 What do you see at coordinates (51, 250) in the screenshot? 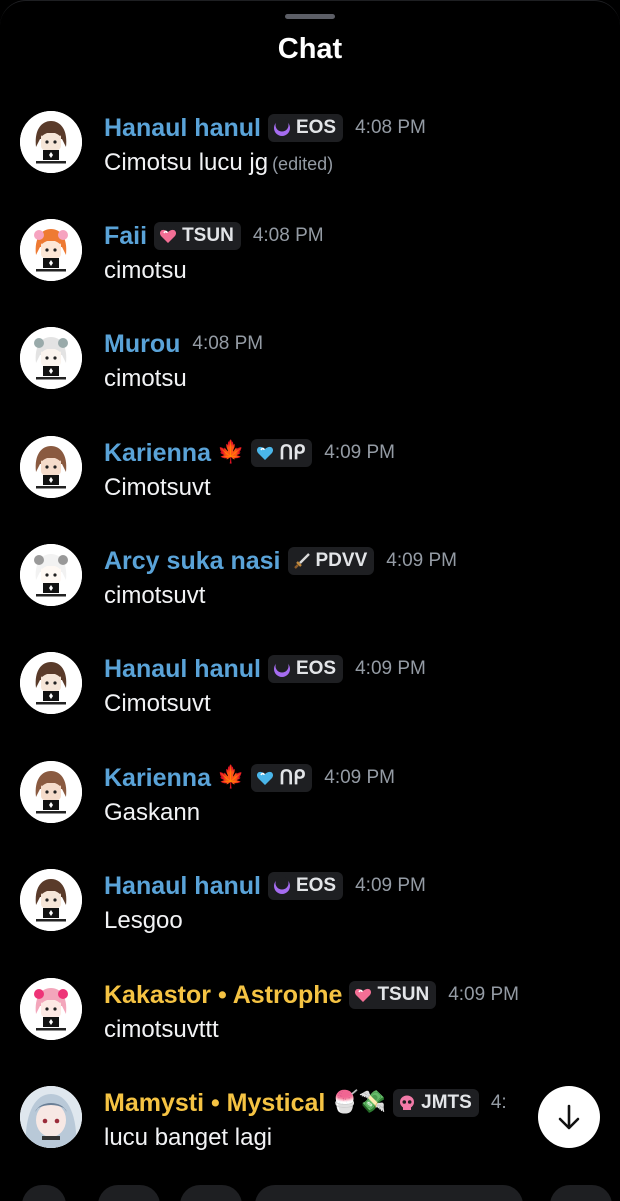
I see `faii-avatar` at bounding box center [51, 250].